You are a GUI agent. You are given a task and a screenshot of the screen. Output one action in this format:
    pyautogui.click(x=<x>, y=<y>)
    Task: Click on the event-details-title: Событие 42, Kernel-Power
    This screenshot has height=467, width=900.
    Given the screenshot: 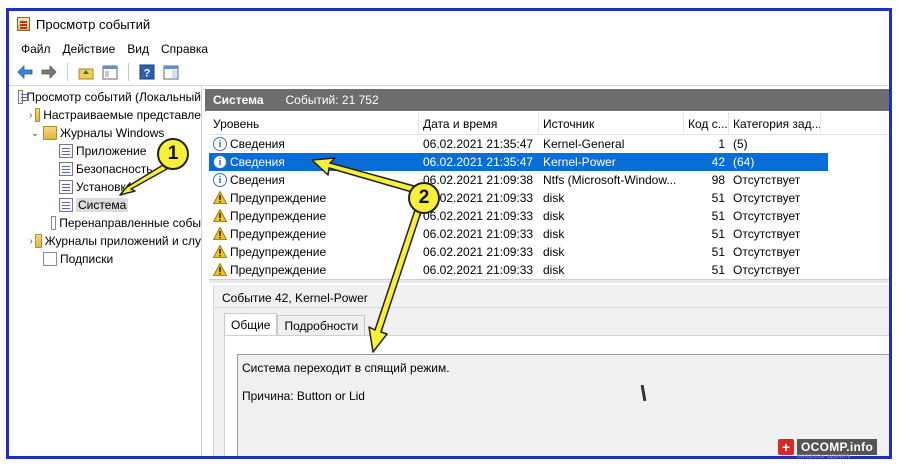 What is the action you would take?
    pyautogui.click(x=295, y=298)
    